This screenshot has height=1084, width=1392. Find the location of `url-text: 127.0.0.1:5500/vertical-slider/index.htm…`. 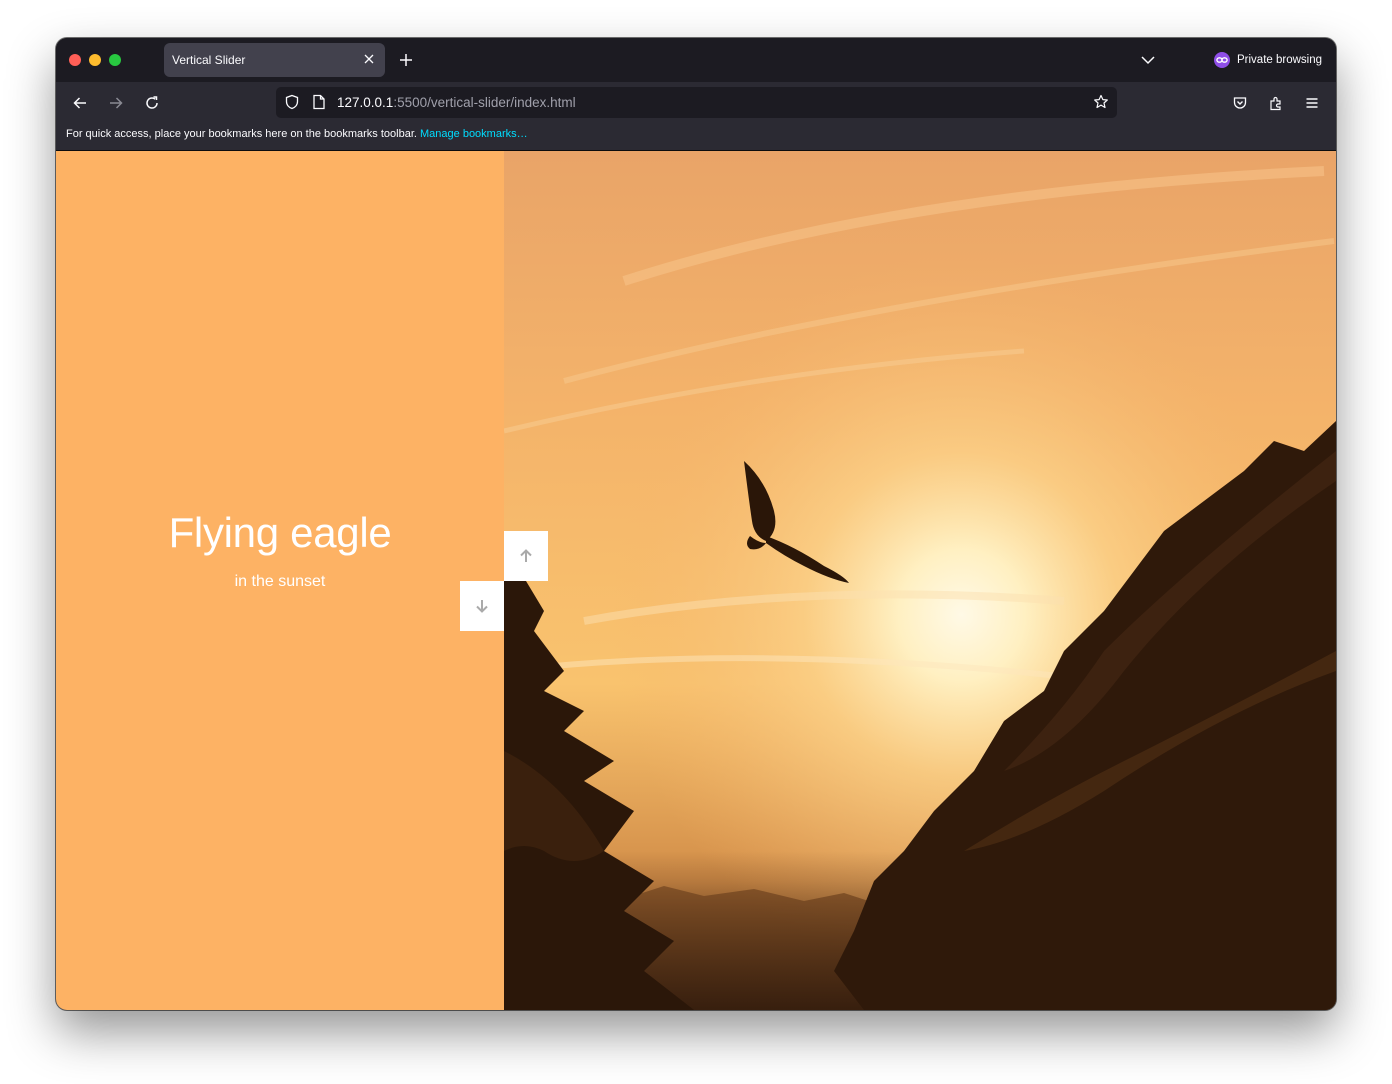

url-text: 127.0.0.1:5500/vertical-slider/index.htm… is located at coordinates (456, 102).